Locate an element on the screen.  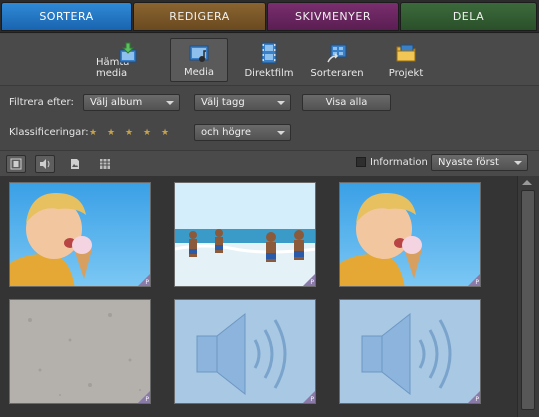
details-view-toggle is located at coordinates (105, 164).